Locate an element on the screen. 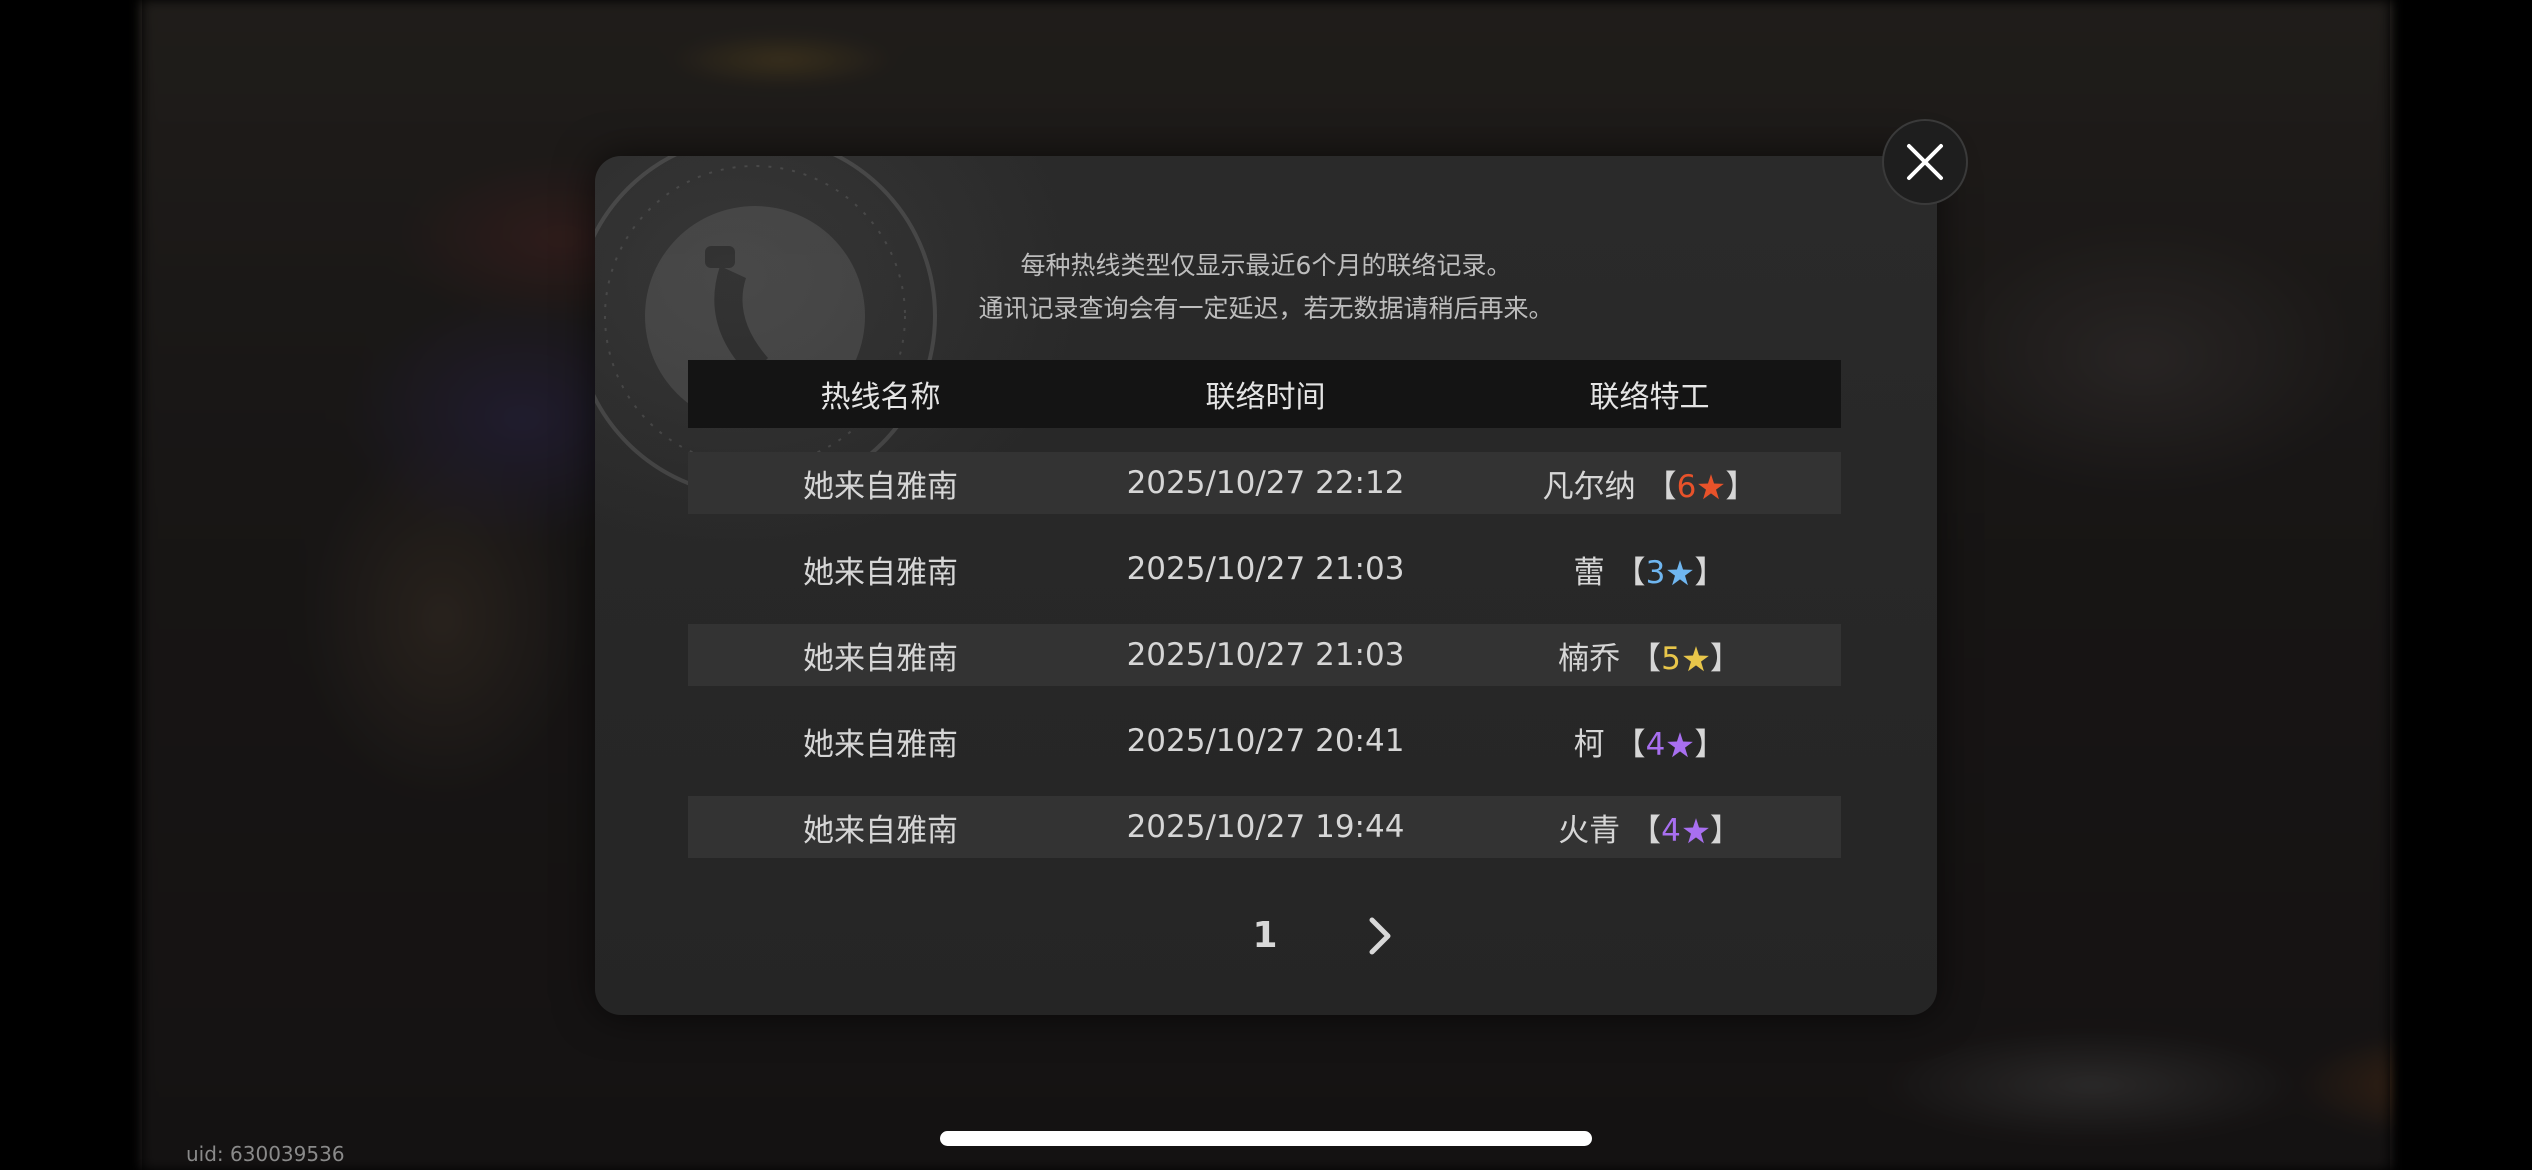 The height and width of the screenshot is (1170, 2532). contact-time: 2025/10/27 22:12 is located at coordinates (1265, 483).